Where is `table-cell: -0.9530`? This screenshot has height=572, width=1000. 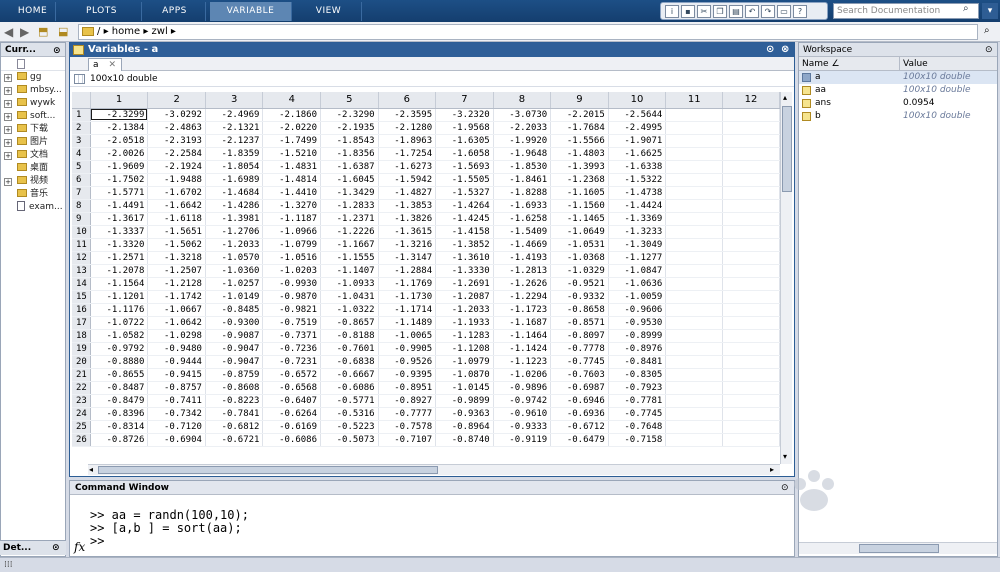 table-cell: -0.9530 is located at coordinates (637, 323).